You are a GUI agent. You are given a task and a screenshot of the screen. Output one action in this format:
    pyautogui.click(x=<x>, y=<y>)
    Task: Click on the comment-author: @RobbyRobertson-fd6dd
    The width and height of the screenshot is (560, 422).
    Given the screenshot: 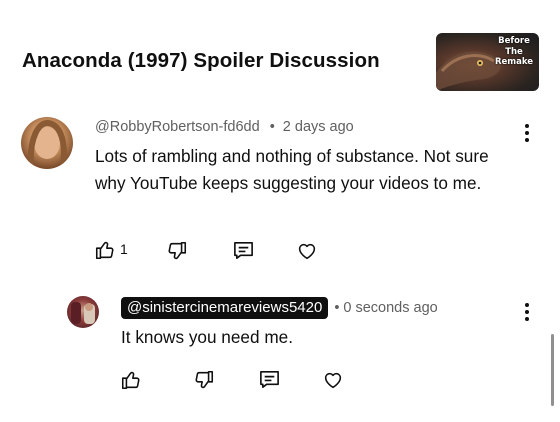 What is the action you would take?
    pyautogui.click(x=177, y=127)
    